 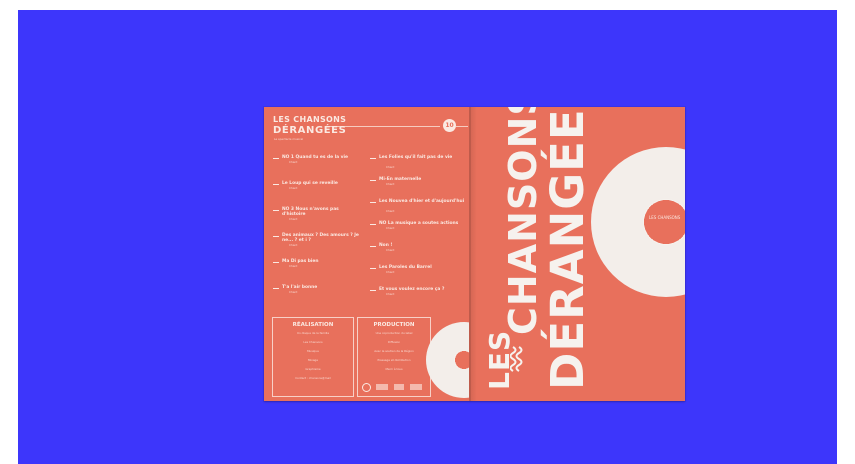 What do you see at coordinates (394, 325) in the screenshot?
I see `production-title: PRODUCTION` at bounding box center [394, 325].